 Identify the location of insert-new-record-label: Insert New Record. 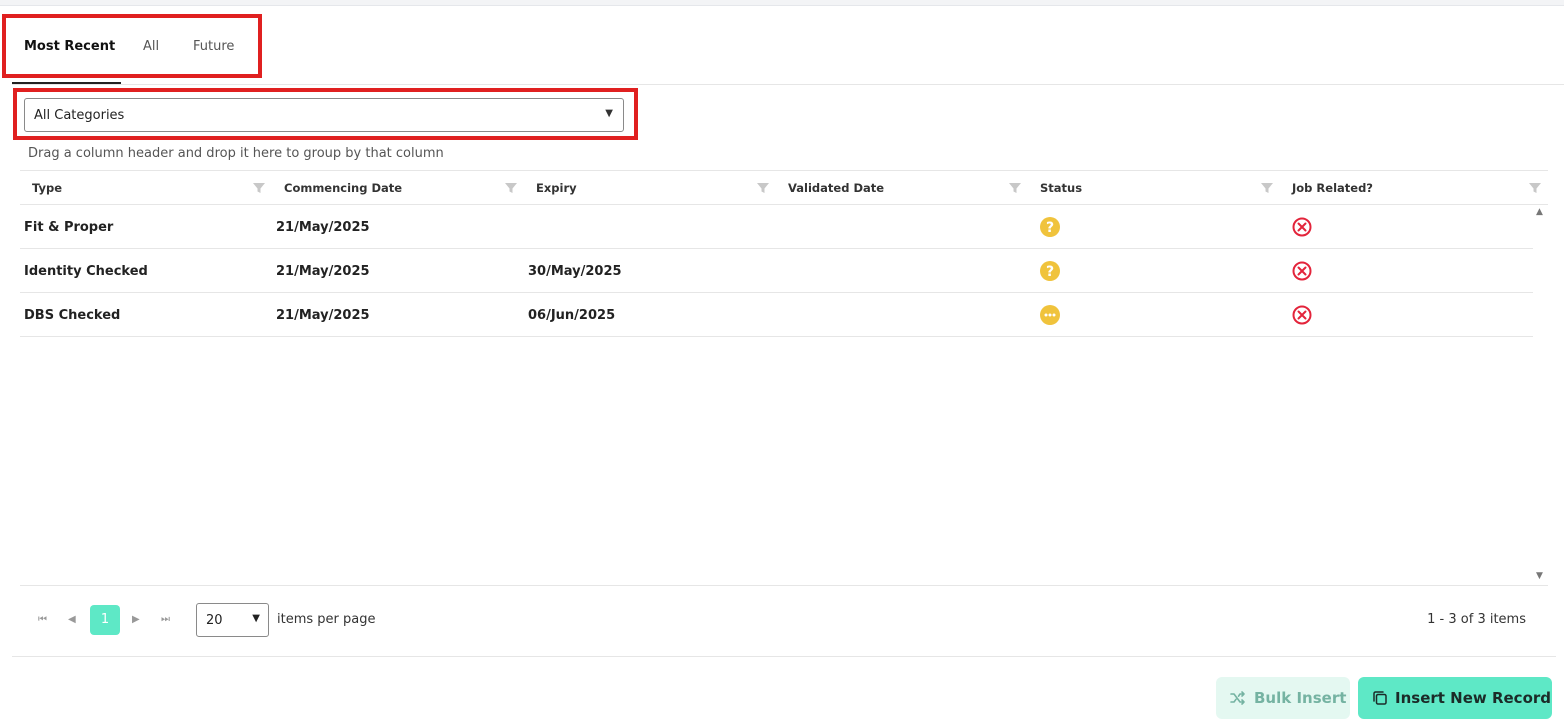
(1473, 698).